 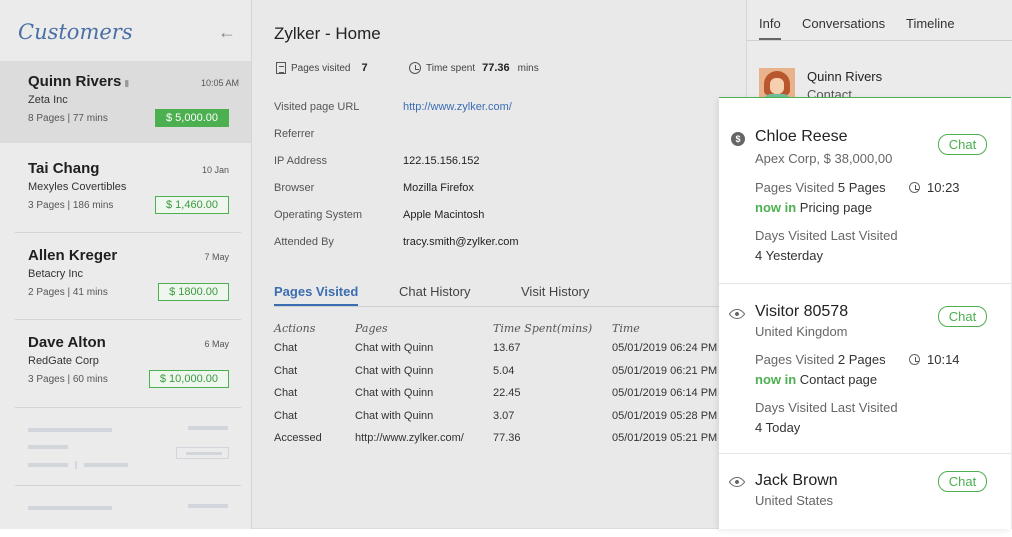 What do you see at coordinates (778, 427) in the screenshot?
I see `days-visited-value: 4 Today` at bounding box center [778, 427].